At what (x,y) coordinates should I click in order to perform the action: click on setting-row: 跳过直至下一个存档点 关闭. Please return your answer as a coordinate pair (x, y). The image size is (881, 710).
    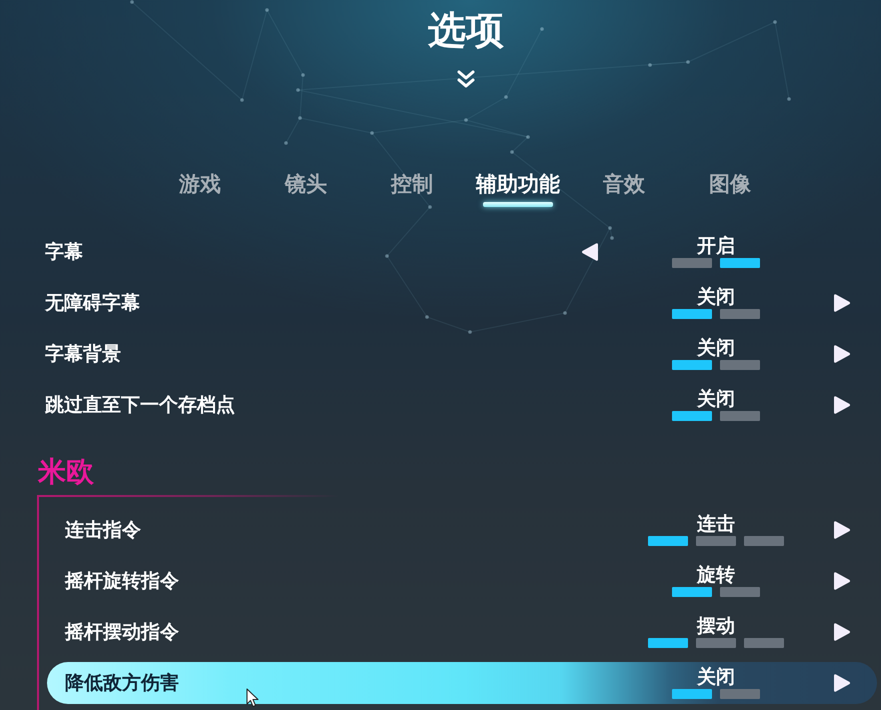
    Looking at the image, I should click on (440, 404).